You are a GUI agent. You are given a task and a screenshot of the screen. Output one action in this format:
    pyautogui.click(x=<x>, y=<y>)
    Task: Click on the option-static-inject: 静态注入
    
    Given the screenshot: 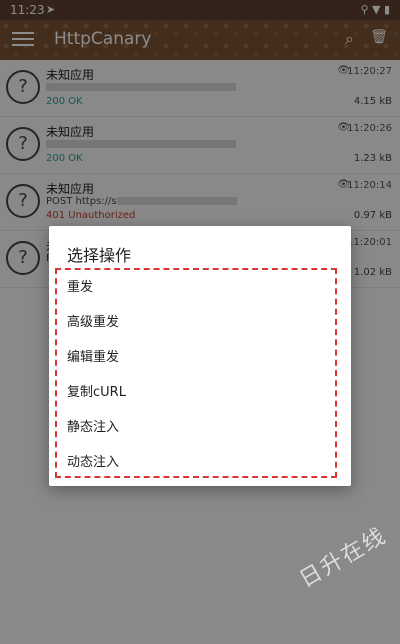 What is the action you would take?
    pyautogui.click(x=196, y=427)
    